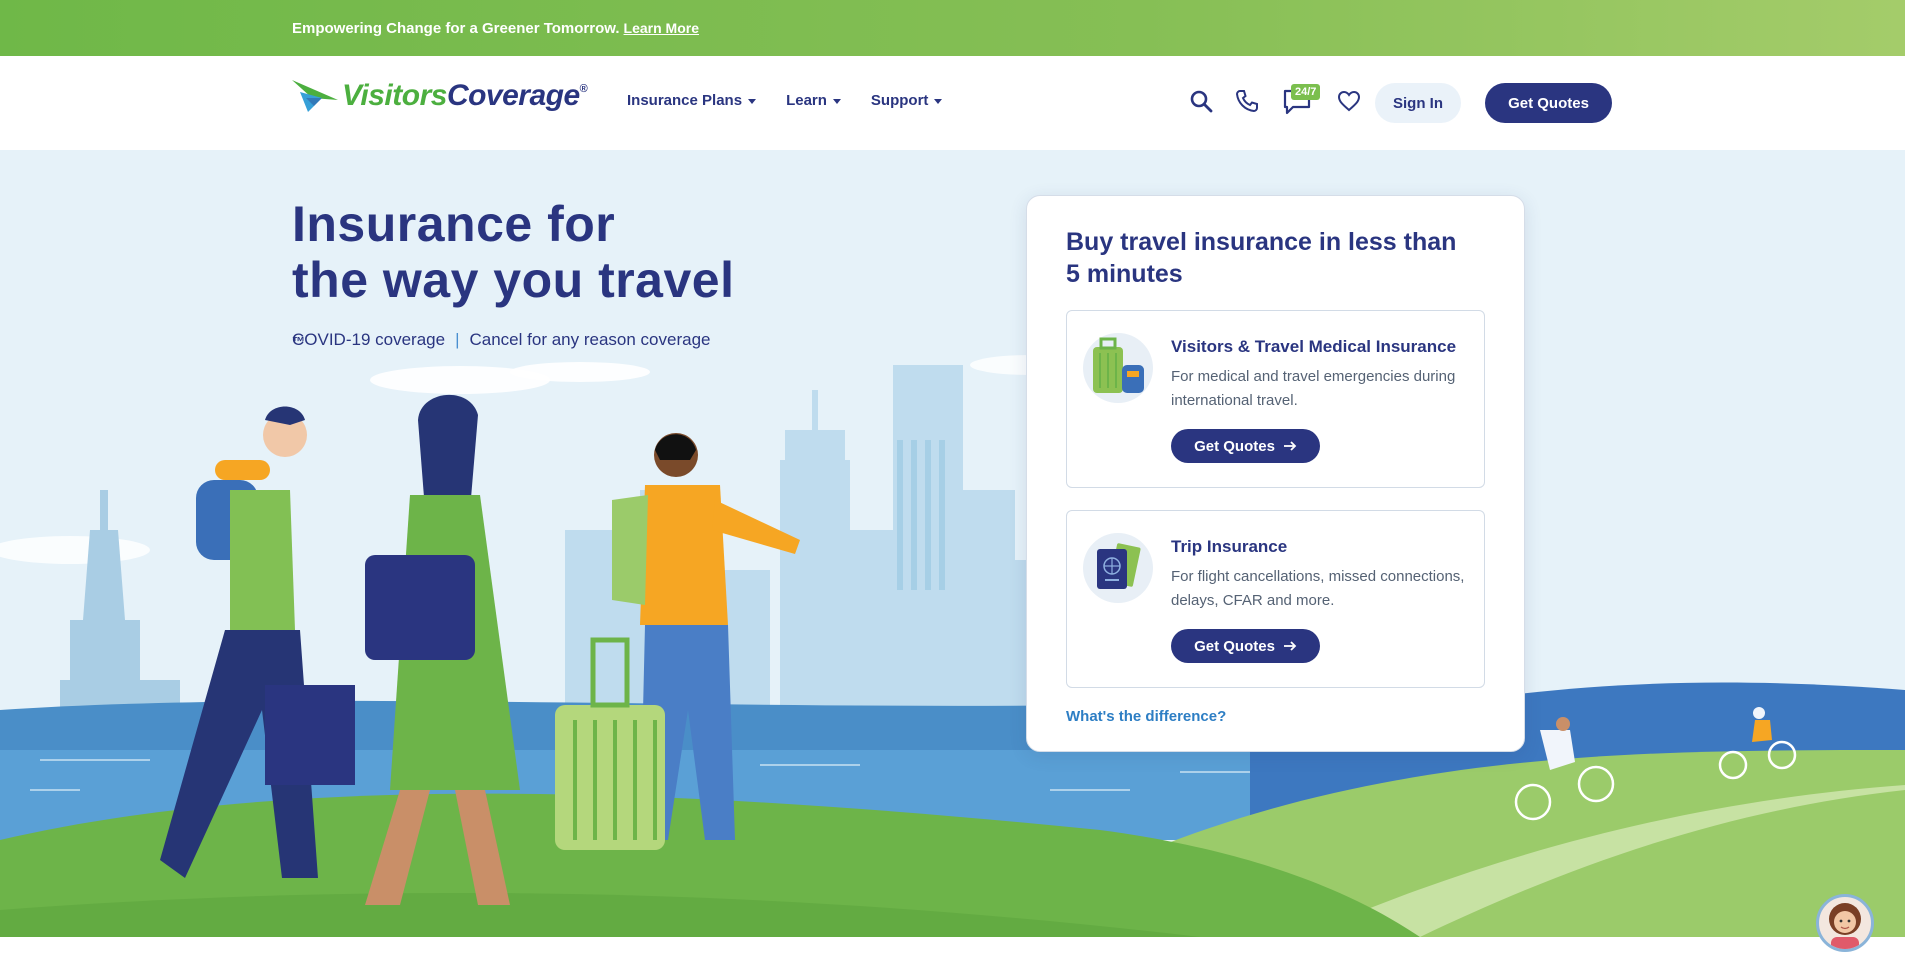  What do you see at coordinates (1418, 103) in the screenshot?
I see `sign-in-button: Sign In` at bounding box center [1418, 103].